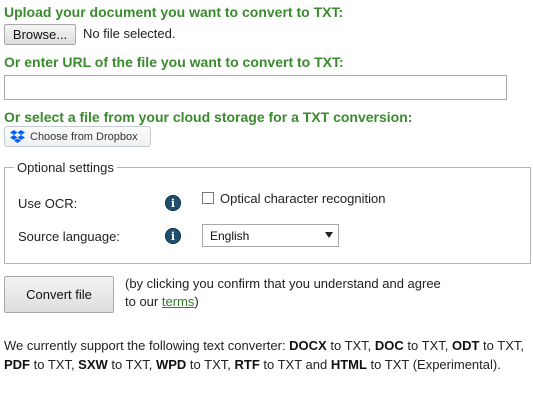 This screenshot has height=397, width=533. Describe the element at coordinates (329, 235) in the screenshot. I see `chevron-down-icon` at that location.